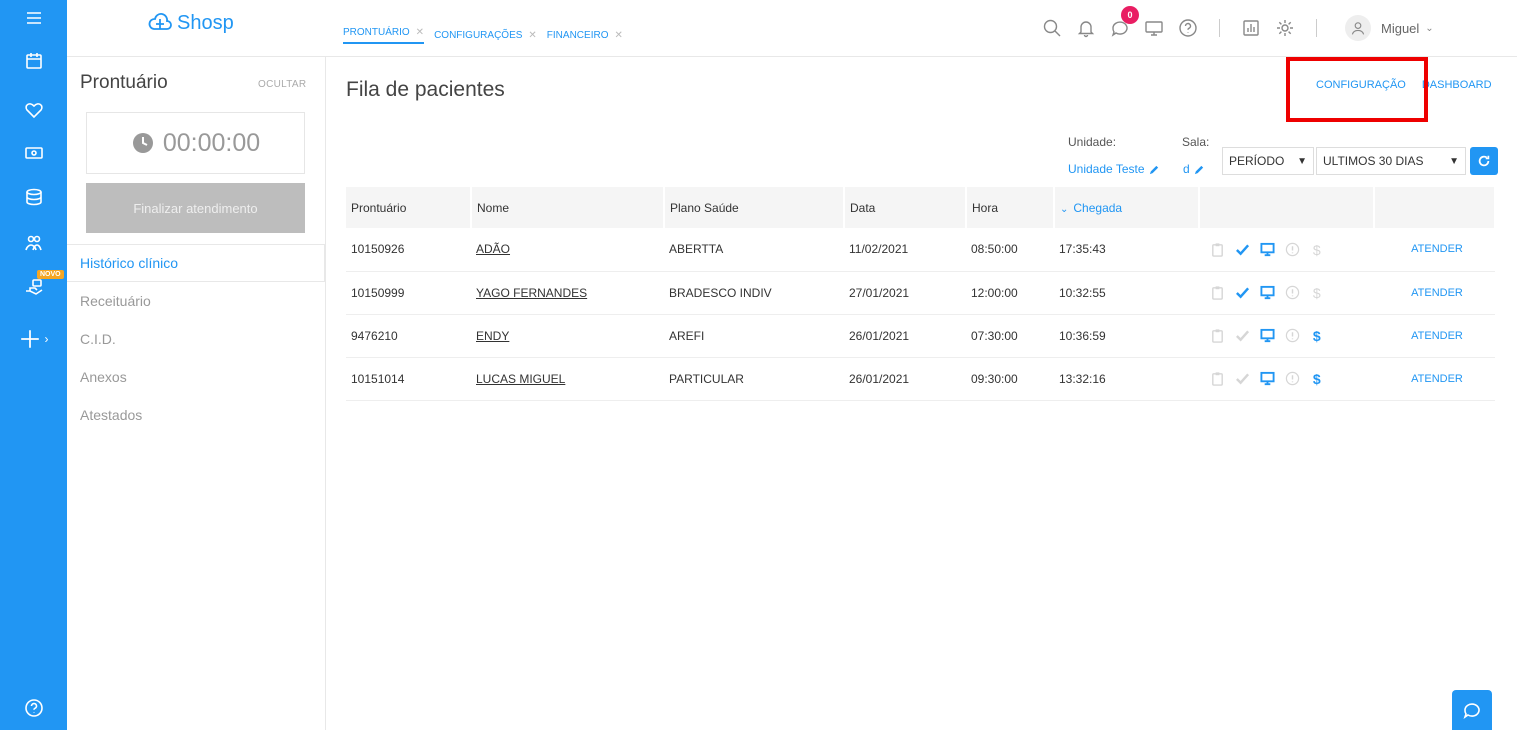 The width and height of the screenshot is (1517, 730). I want to click on heart-icon, so click(33, 110).